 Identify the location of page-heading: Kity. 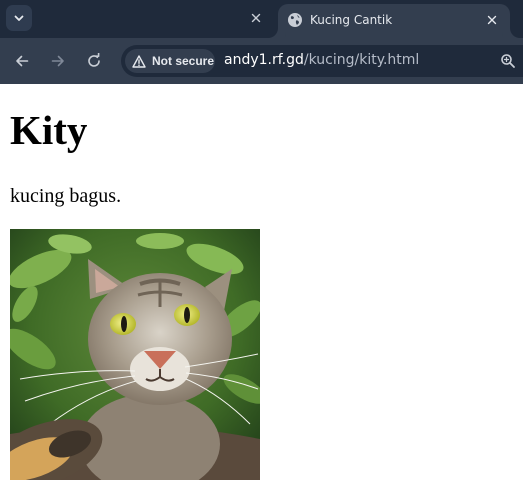
(49, 130).